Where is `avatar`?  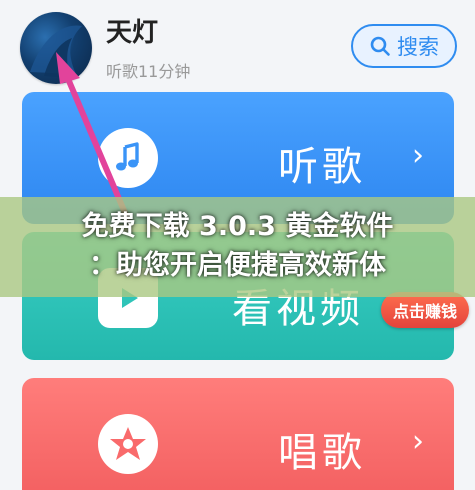 avatar is located at coordinates (56, 48).